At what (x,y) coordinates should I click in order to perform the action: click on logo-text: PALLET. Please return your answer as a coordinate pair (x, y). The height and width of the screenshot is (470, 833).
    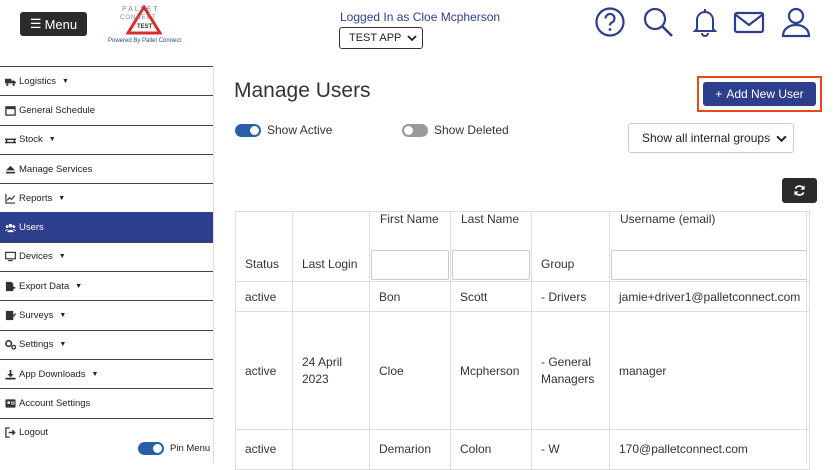
    Looking at the image, I should click on (141, 9).